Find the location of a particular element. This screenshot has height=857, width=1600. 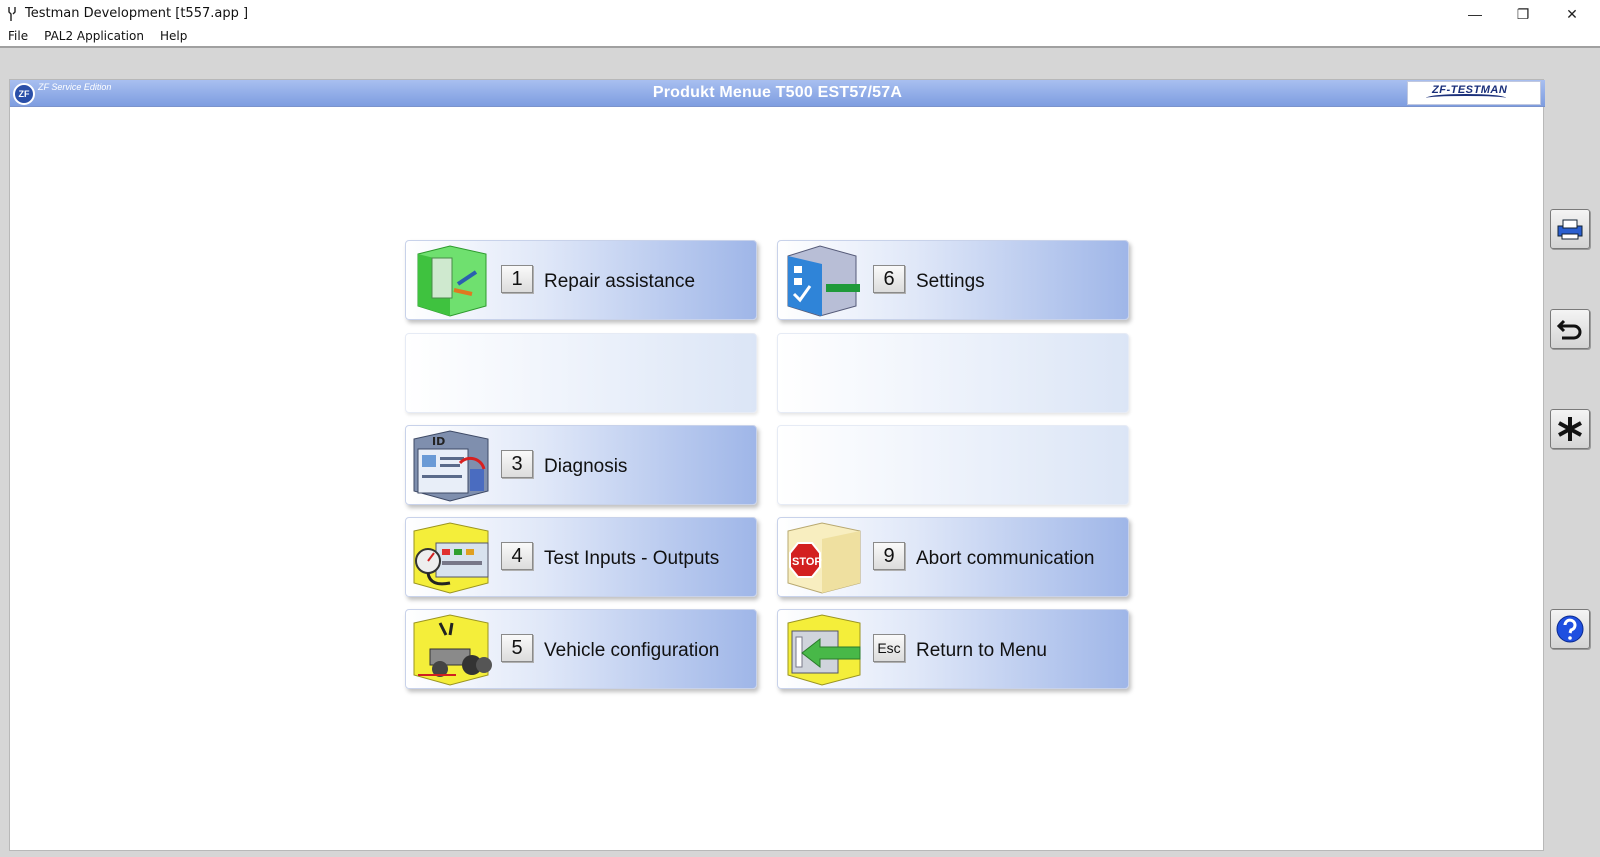

tile-label: Return to Menu is located at coordinates (981, 650).